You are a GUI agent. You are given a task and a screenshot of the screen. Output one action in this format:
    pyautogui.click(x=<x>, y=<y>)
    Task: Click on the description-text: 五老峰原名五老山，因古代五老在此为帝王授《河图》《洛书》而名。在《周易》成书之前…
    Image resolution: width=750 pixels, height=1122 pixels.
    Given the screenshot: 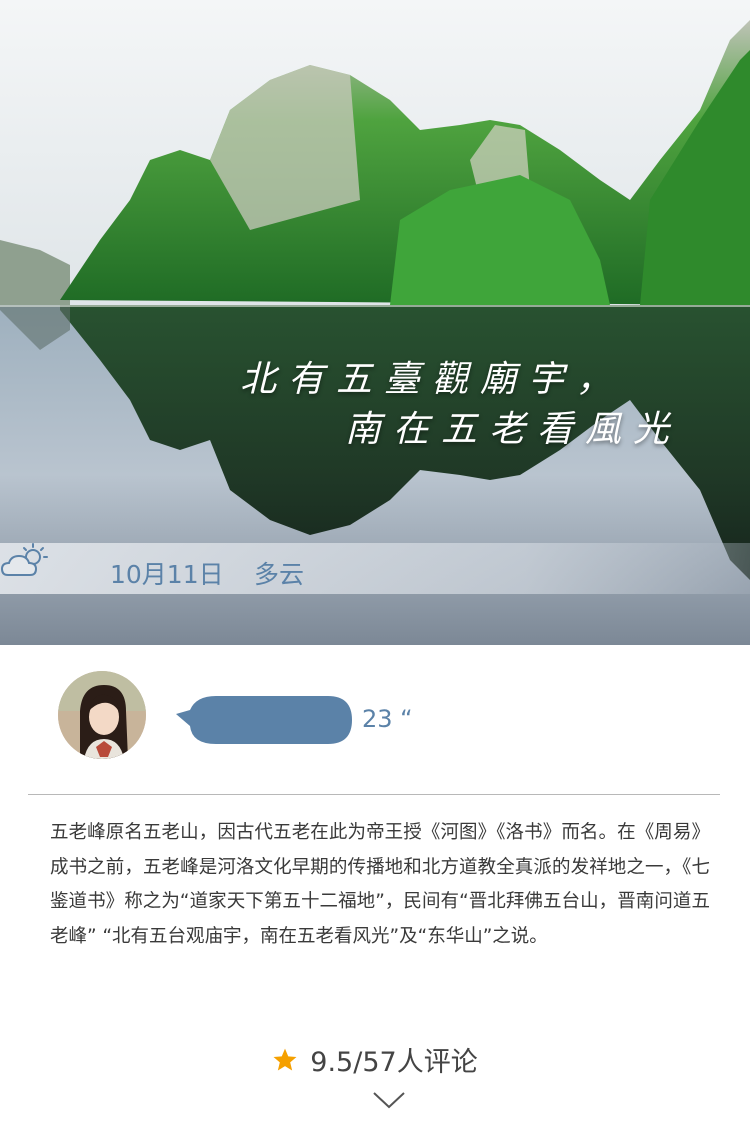 What is the action you would take?
    pyautogui.click(x=380, y=884)
    